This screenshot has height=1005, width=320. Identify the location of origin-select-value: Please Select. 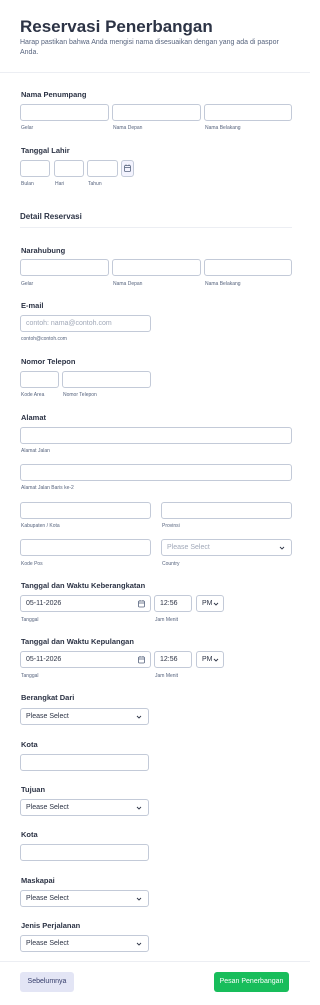
(47, 716).